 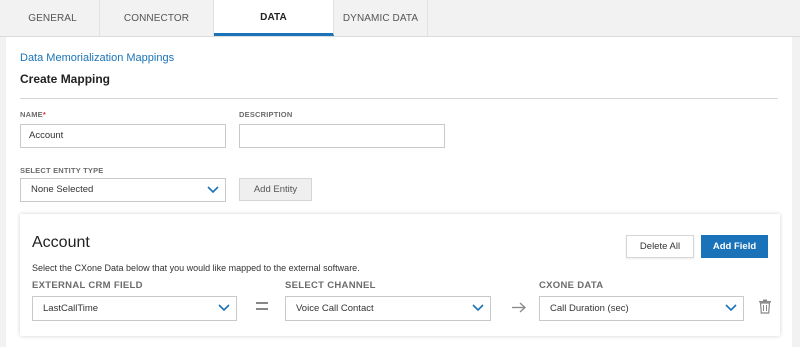 I want to click on tab-general: GENERAL, so click(x=53, y=18).